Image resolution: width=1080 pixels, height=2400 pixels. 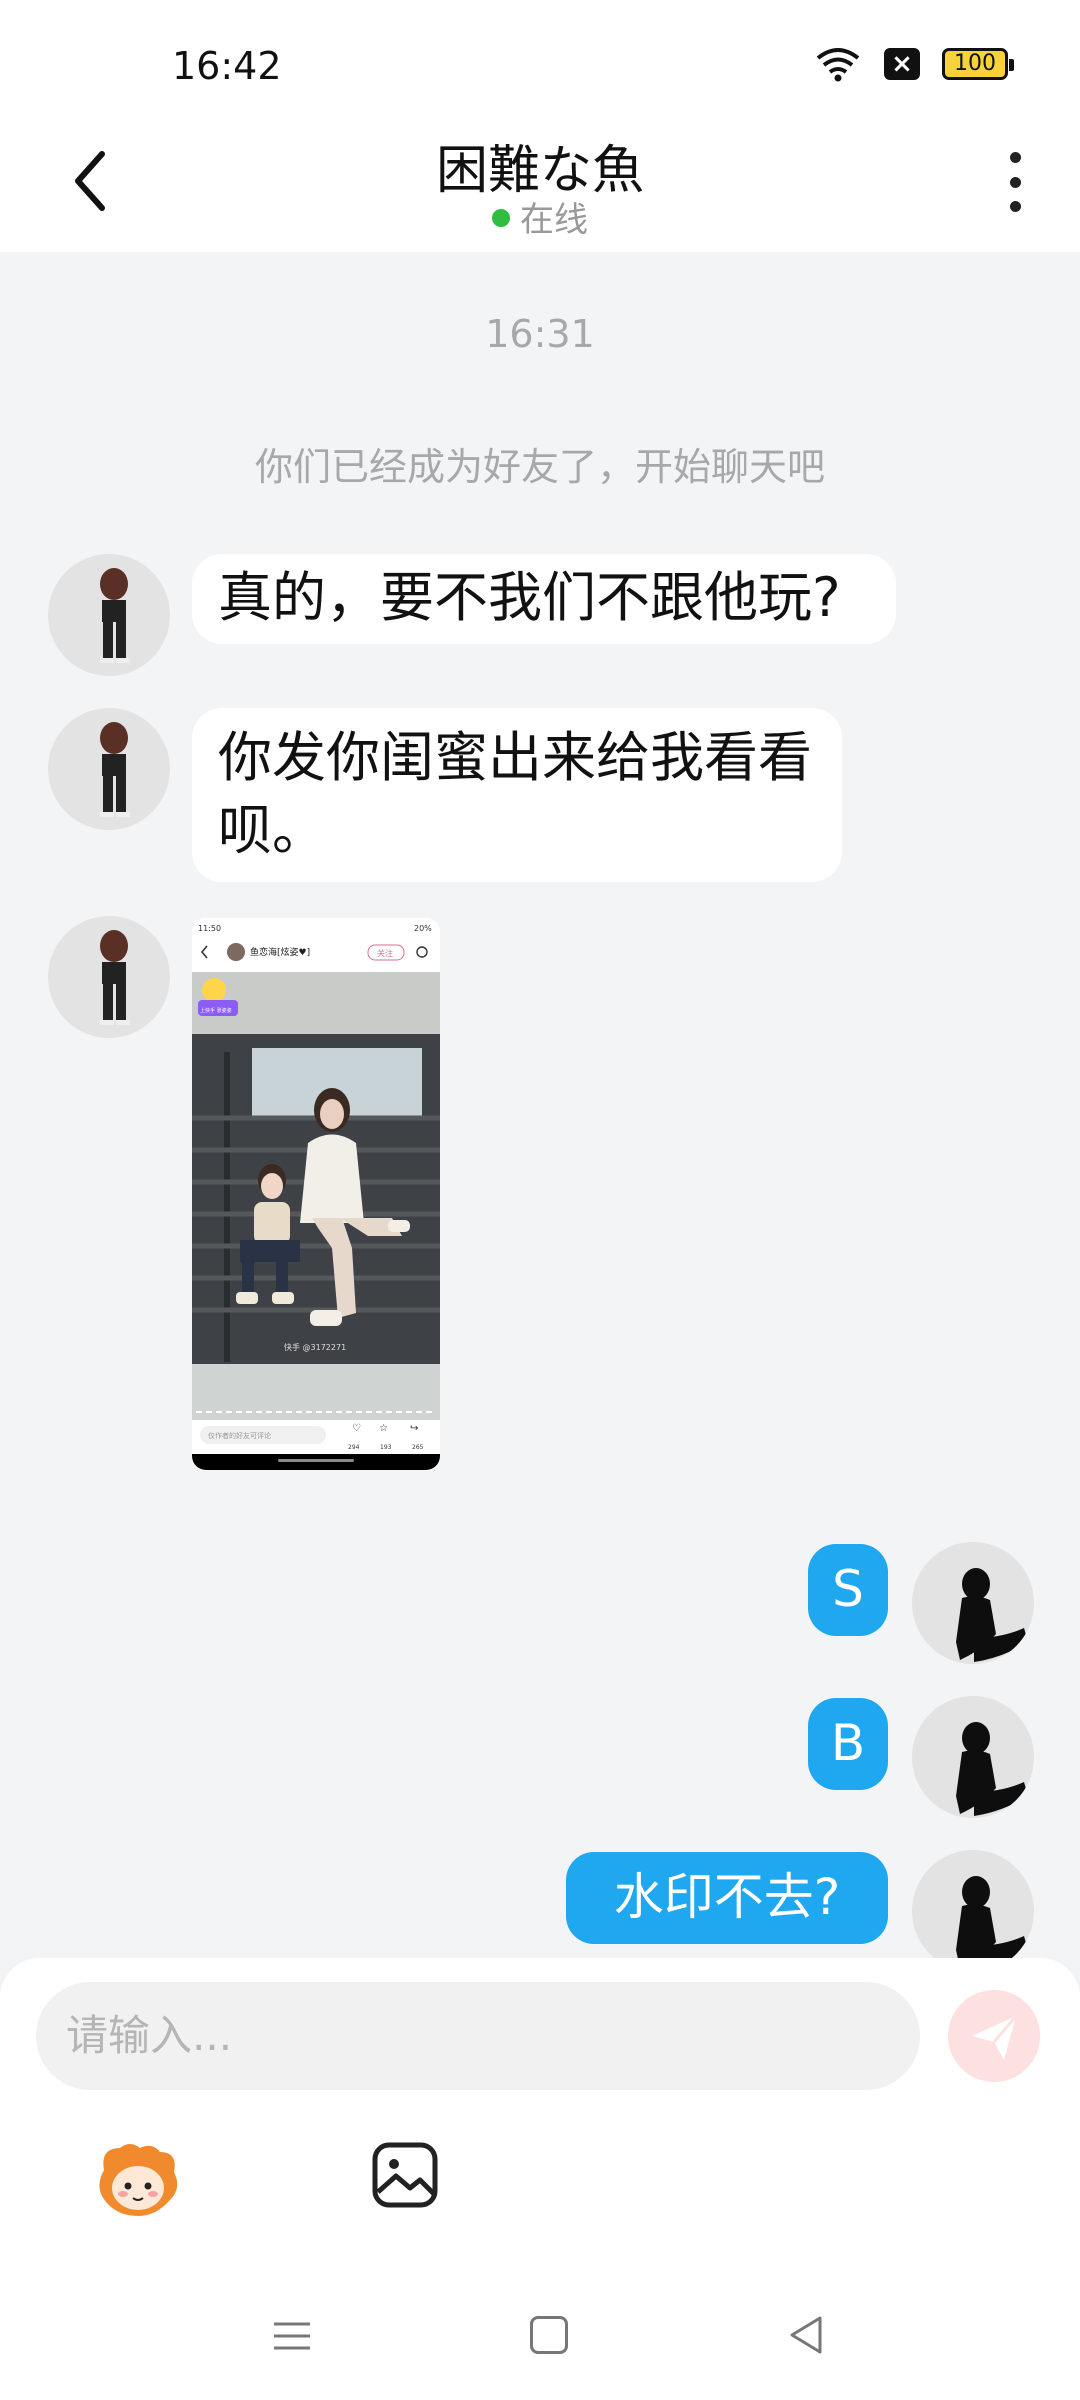 I want to click on outgoing-message-bubble: 水印不去?, so click(x=727, y=1898).